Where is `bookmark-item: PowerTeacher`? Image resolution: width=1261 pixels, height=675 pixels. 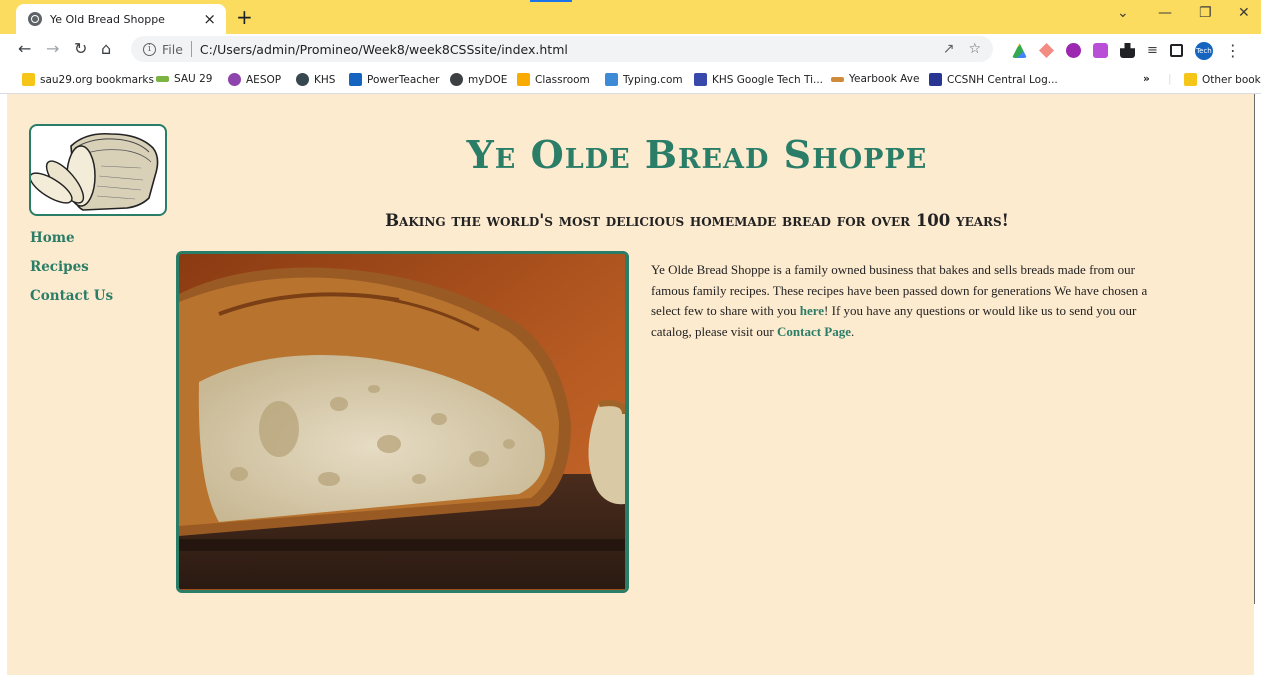
bookmark-item: PowerTeacher is located at coordinates (394, 79).